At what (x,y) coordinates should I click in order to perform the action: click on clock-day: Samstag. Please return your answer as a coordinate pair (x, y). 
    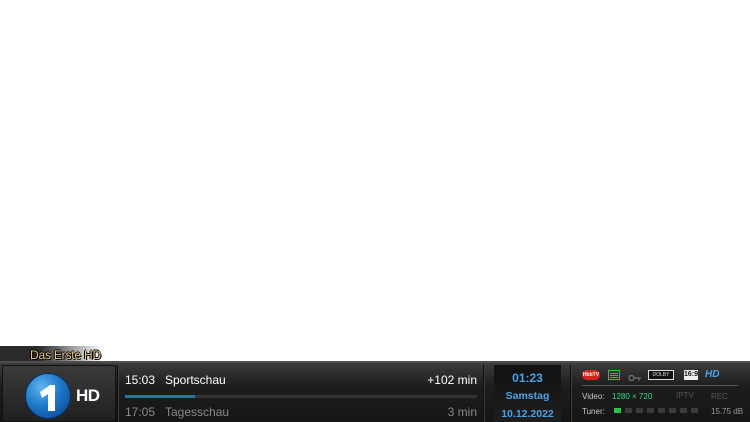
    Looking at the image, I should click on (527, 396).